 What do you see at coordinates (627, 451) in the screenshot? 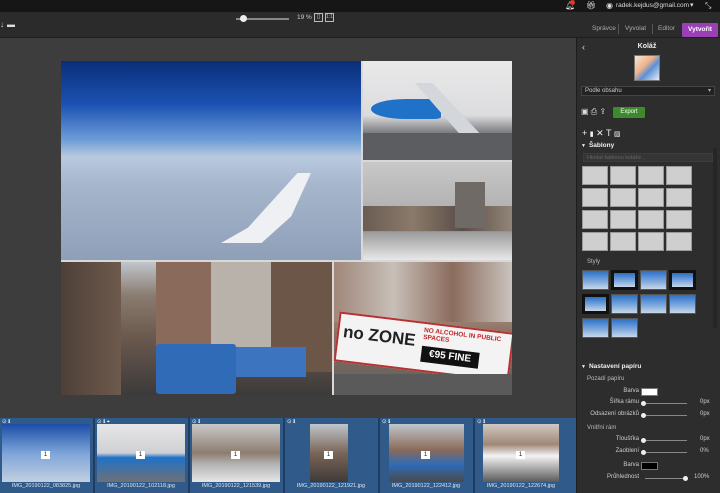
I see `rounding-label: Zaoblení` at bounding box center [627, 451].